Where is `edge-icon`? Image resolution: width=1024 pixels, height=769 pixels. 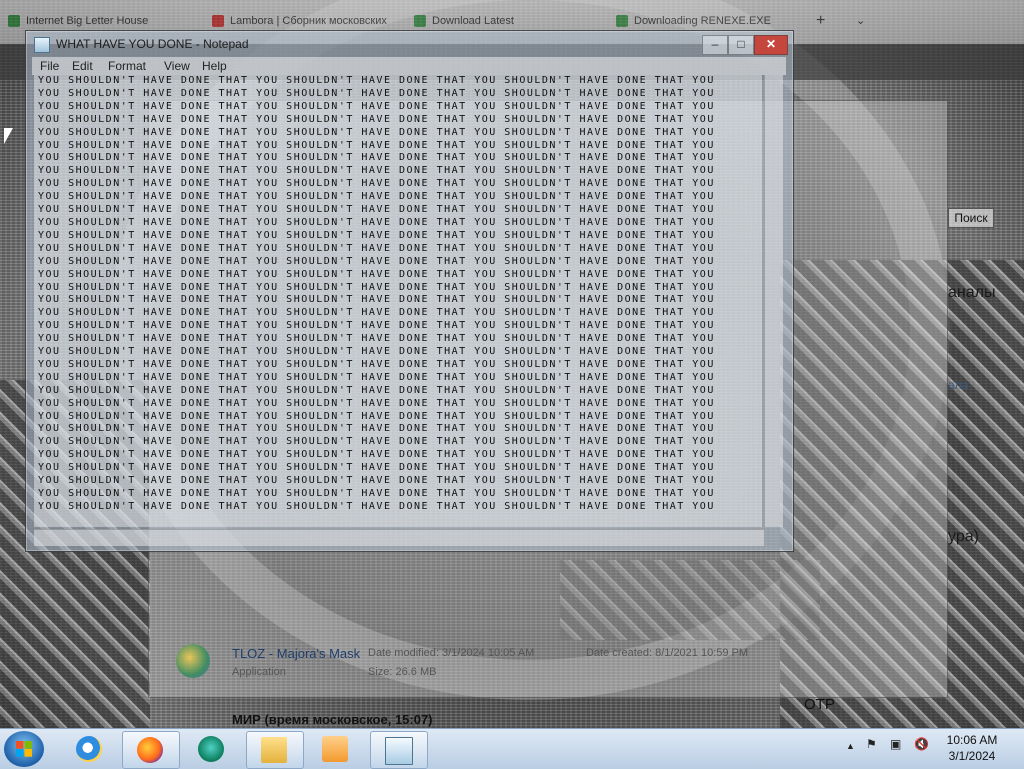
edge-icon is located at coordinates (211, 749).